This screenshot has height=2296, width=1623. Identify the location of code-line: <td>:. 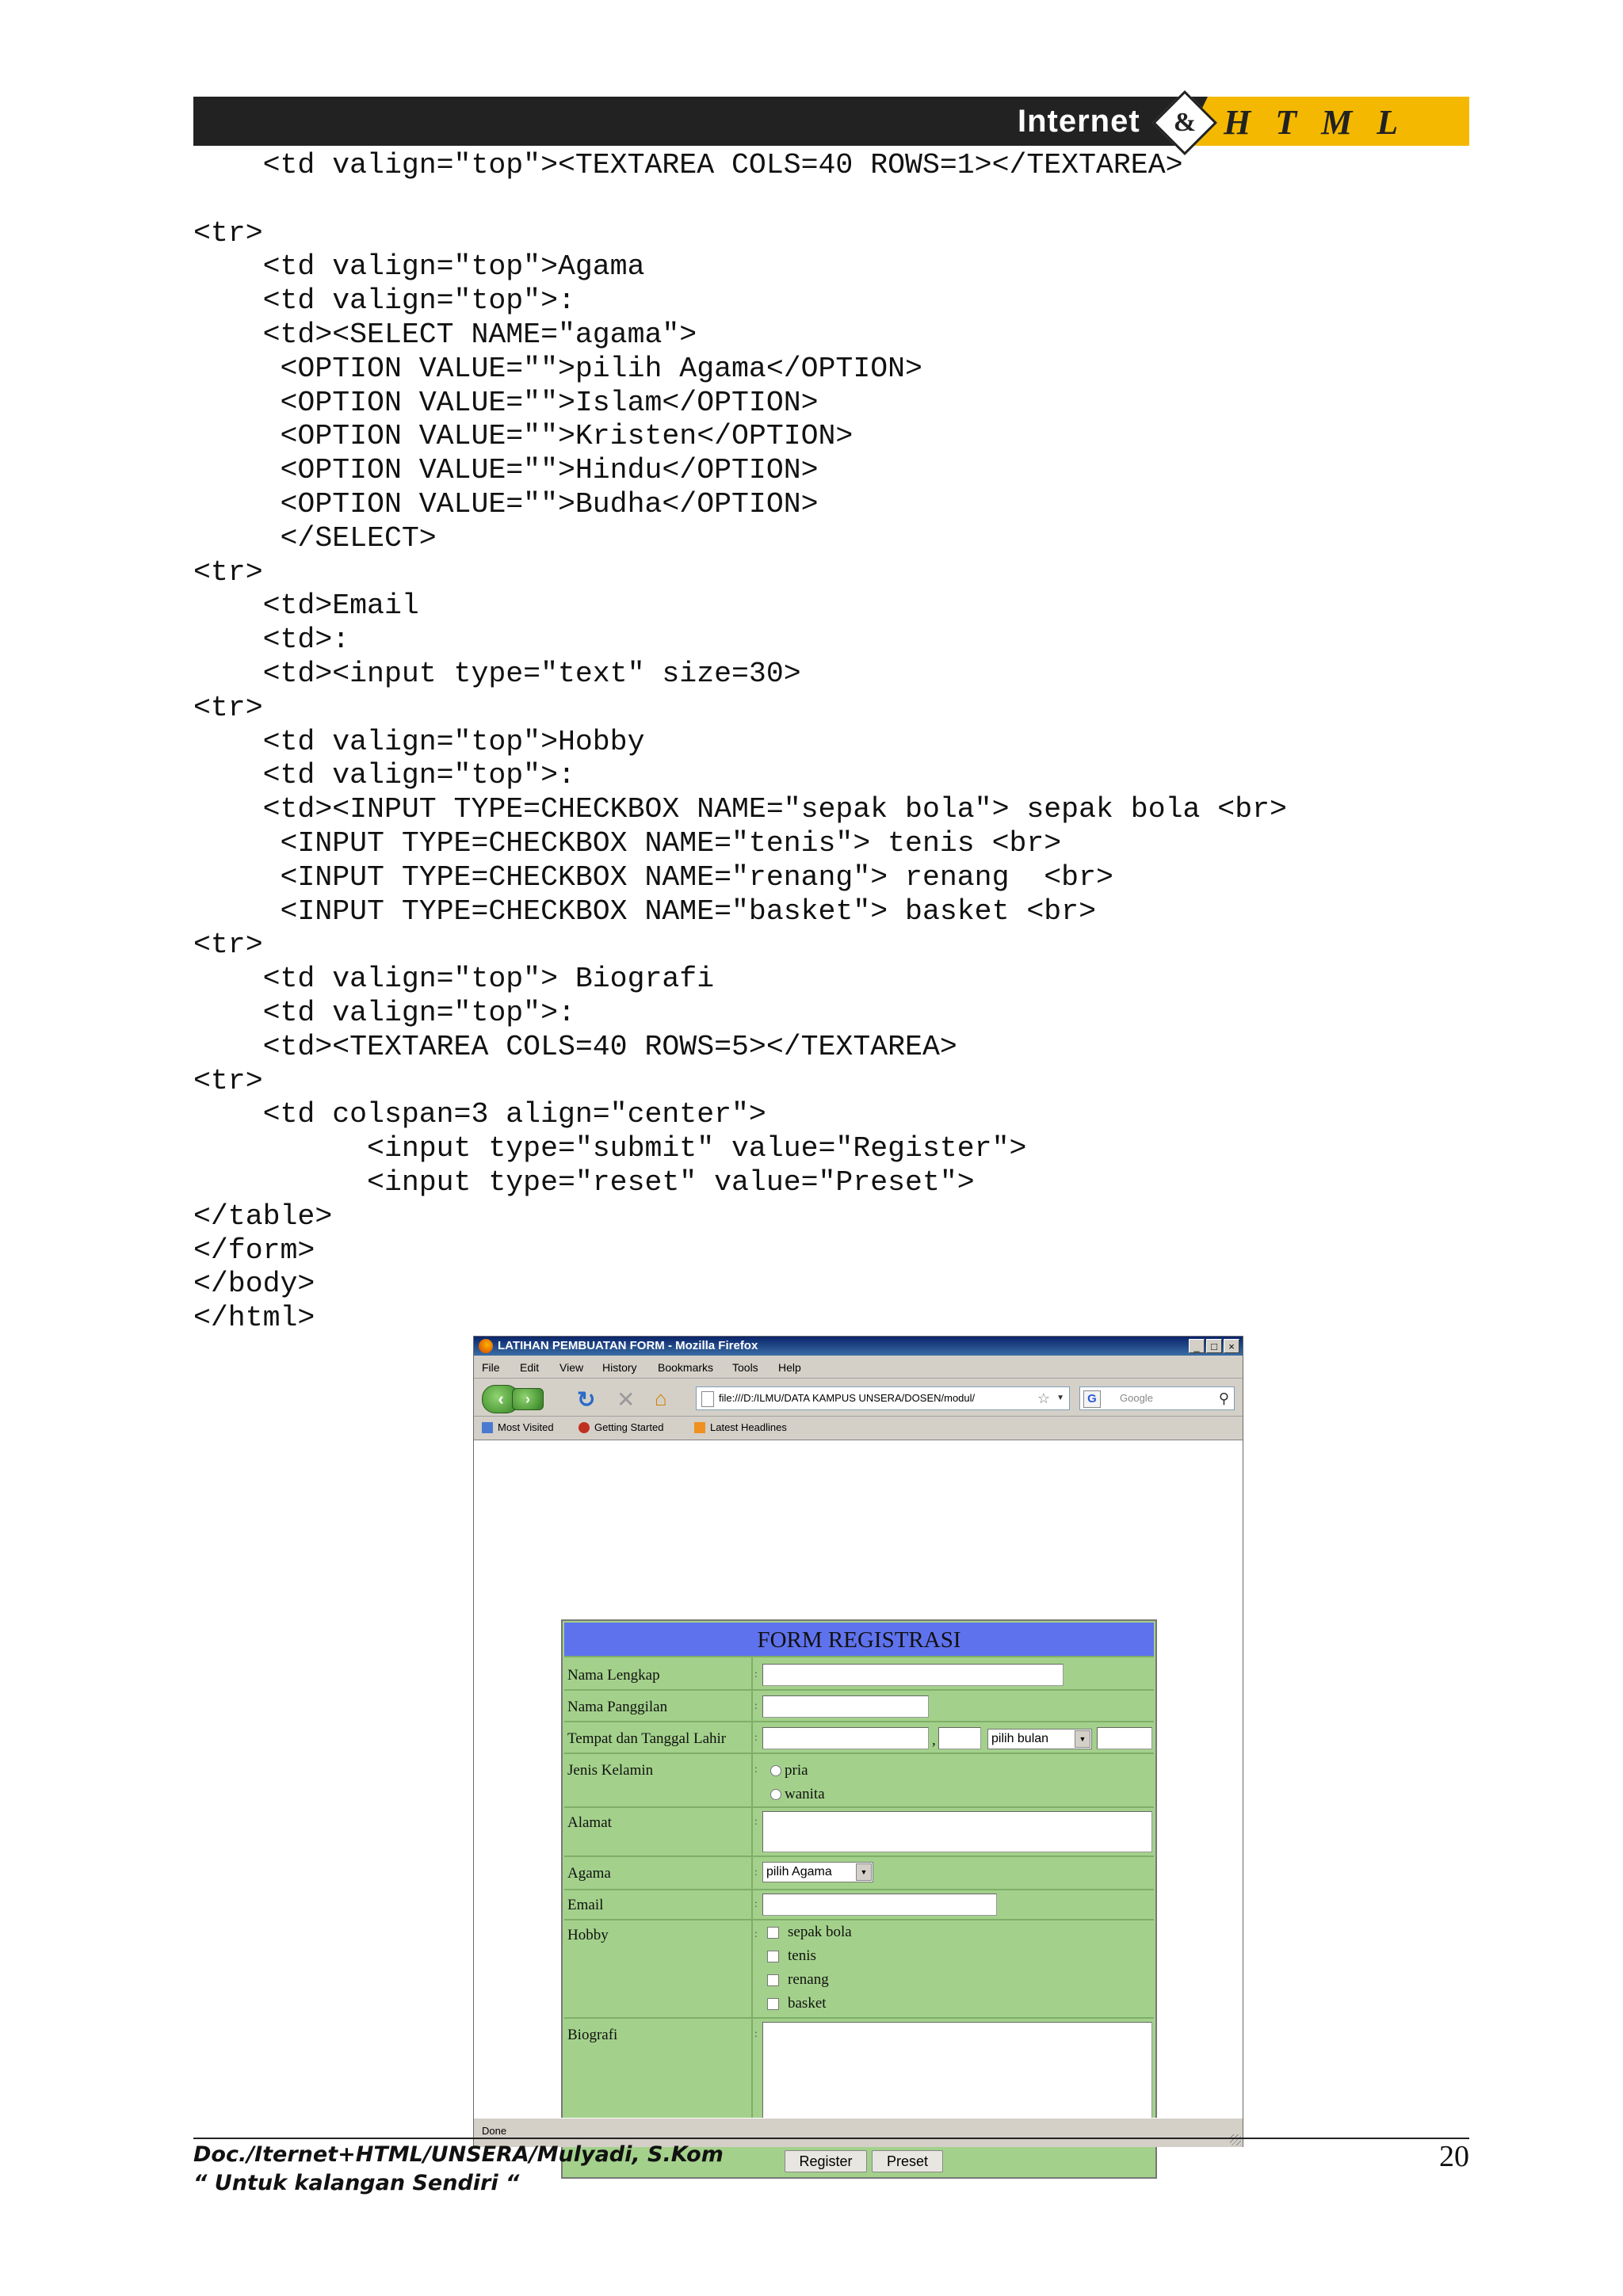
(271, 640).